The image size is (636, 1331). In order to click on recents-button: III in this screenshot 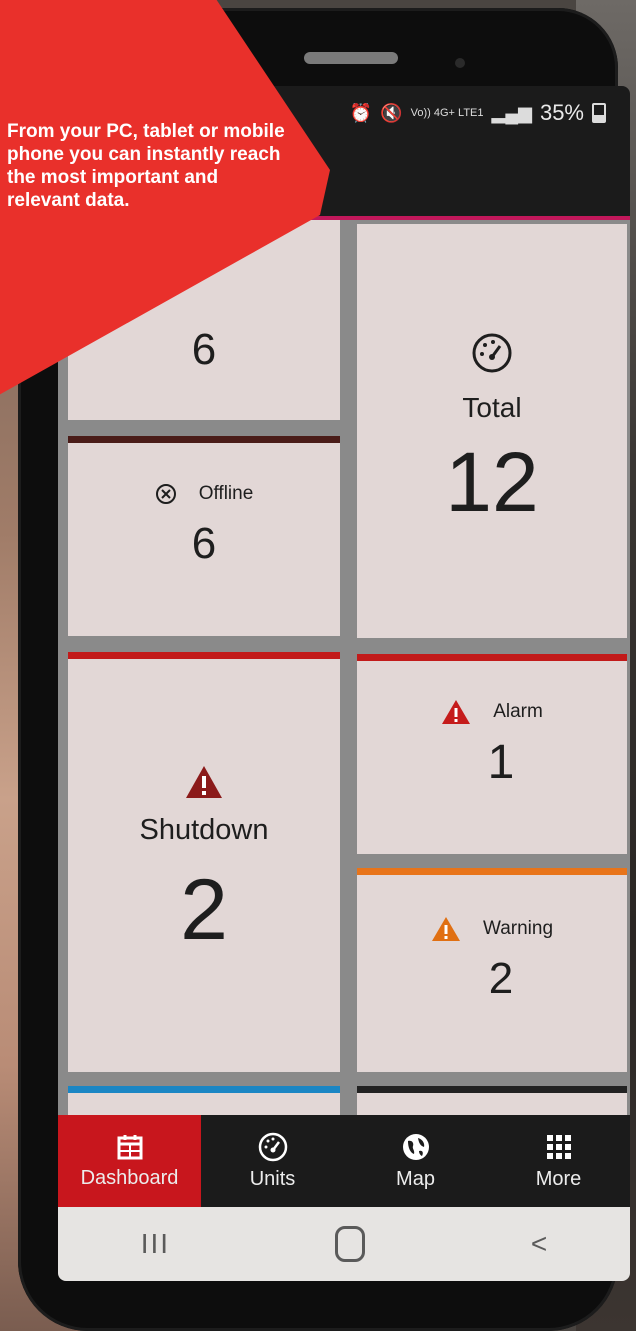, I will do `click(155, 1244)`.